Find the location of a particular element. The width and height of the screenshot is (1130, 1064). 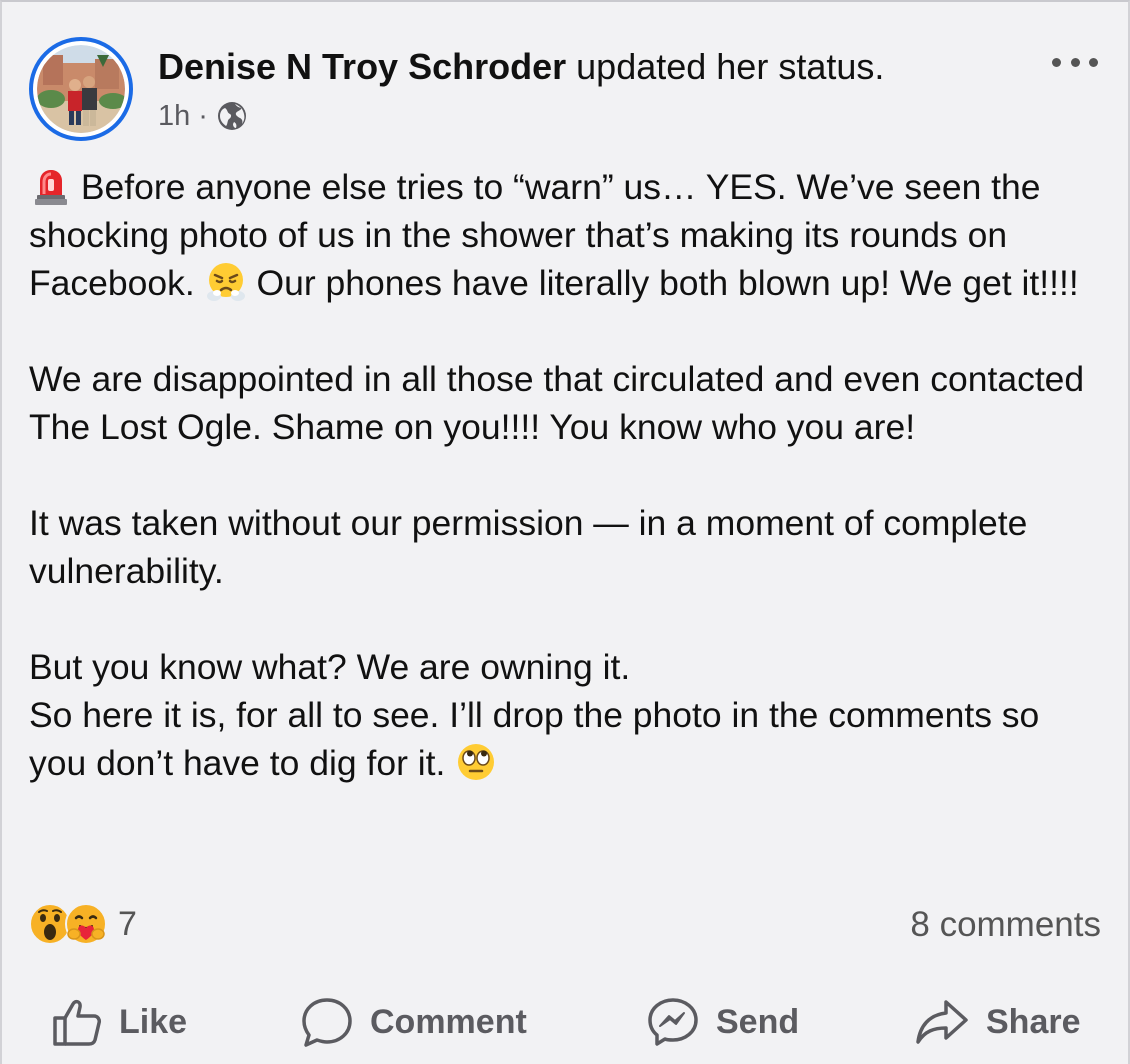

avatar-photo is located at coordinates (81, 89).